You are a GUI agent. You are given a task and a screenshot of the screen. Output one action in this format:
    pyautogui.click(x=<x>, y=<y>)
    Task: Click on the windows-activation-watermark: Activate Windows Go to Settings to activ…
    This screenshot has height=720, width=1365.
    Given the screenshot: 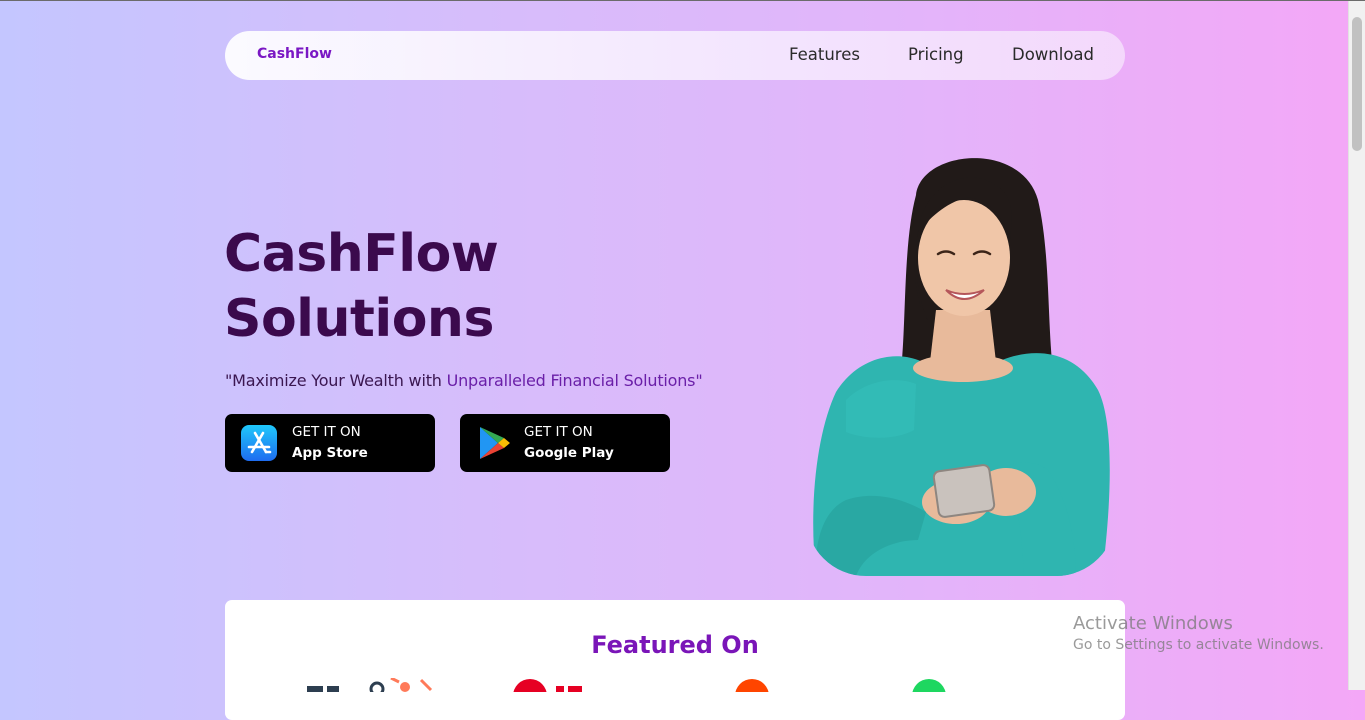 What is the action you would take?
    pyautogui.click(x=1198, y=633)
    